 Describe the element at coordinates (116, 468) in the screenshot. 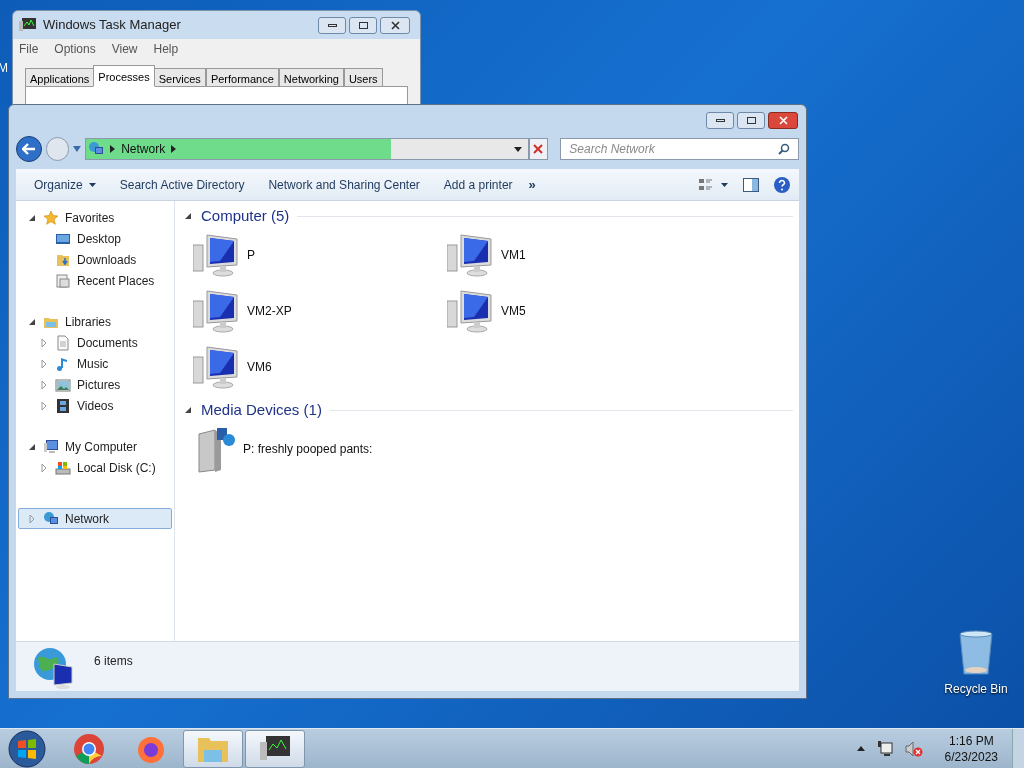

I see `nav-label: Local Disk (C:)` at that location.